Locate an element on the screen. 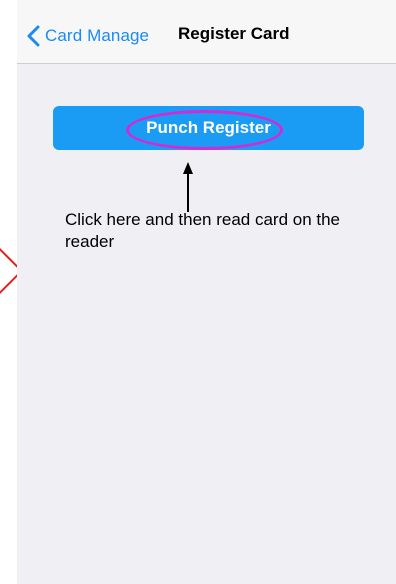  chevron-left-icon is located at coordinates (33, 36).